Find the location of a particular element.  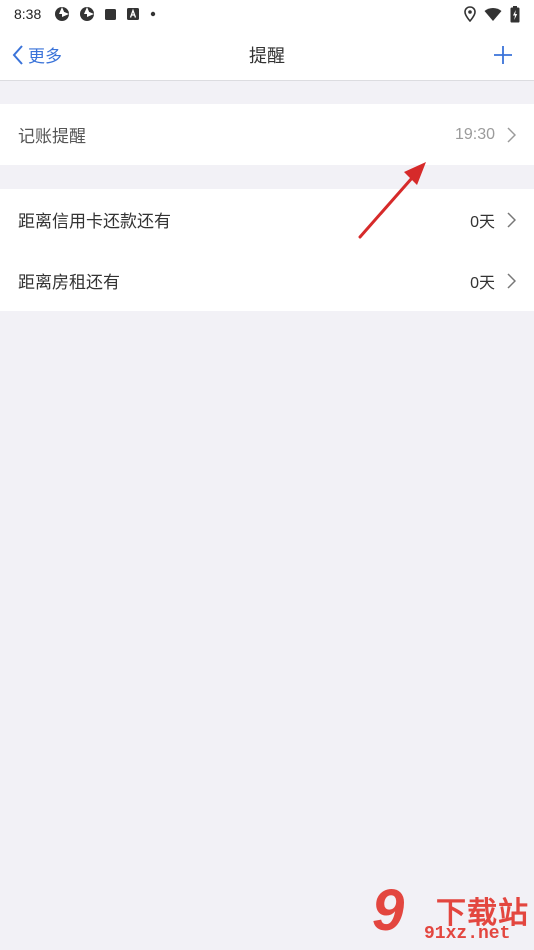

row-label: 距离信用卡还款还有 is located at coordinates (94, 222).